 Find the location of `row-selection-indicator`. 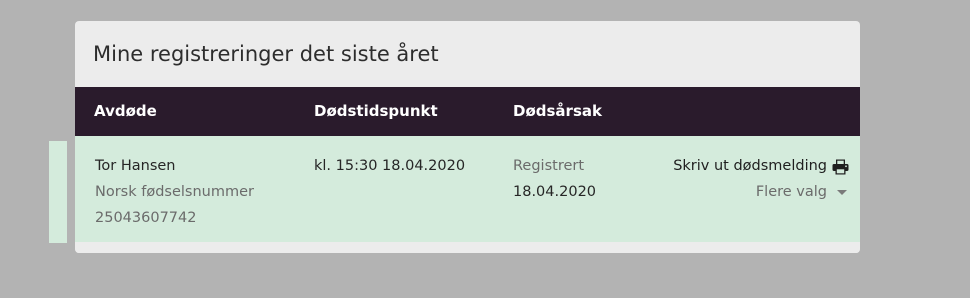

row-selection-indicator is located at coordinates (58, 192).